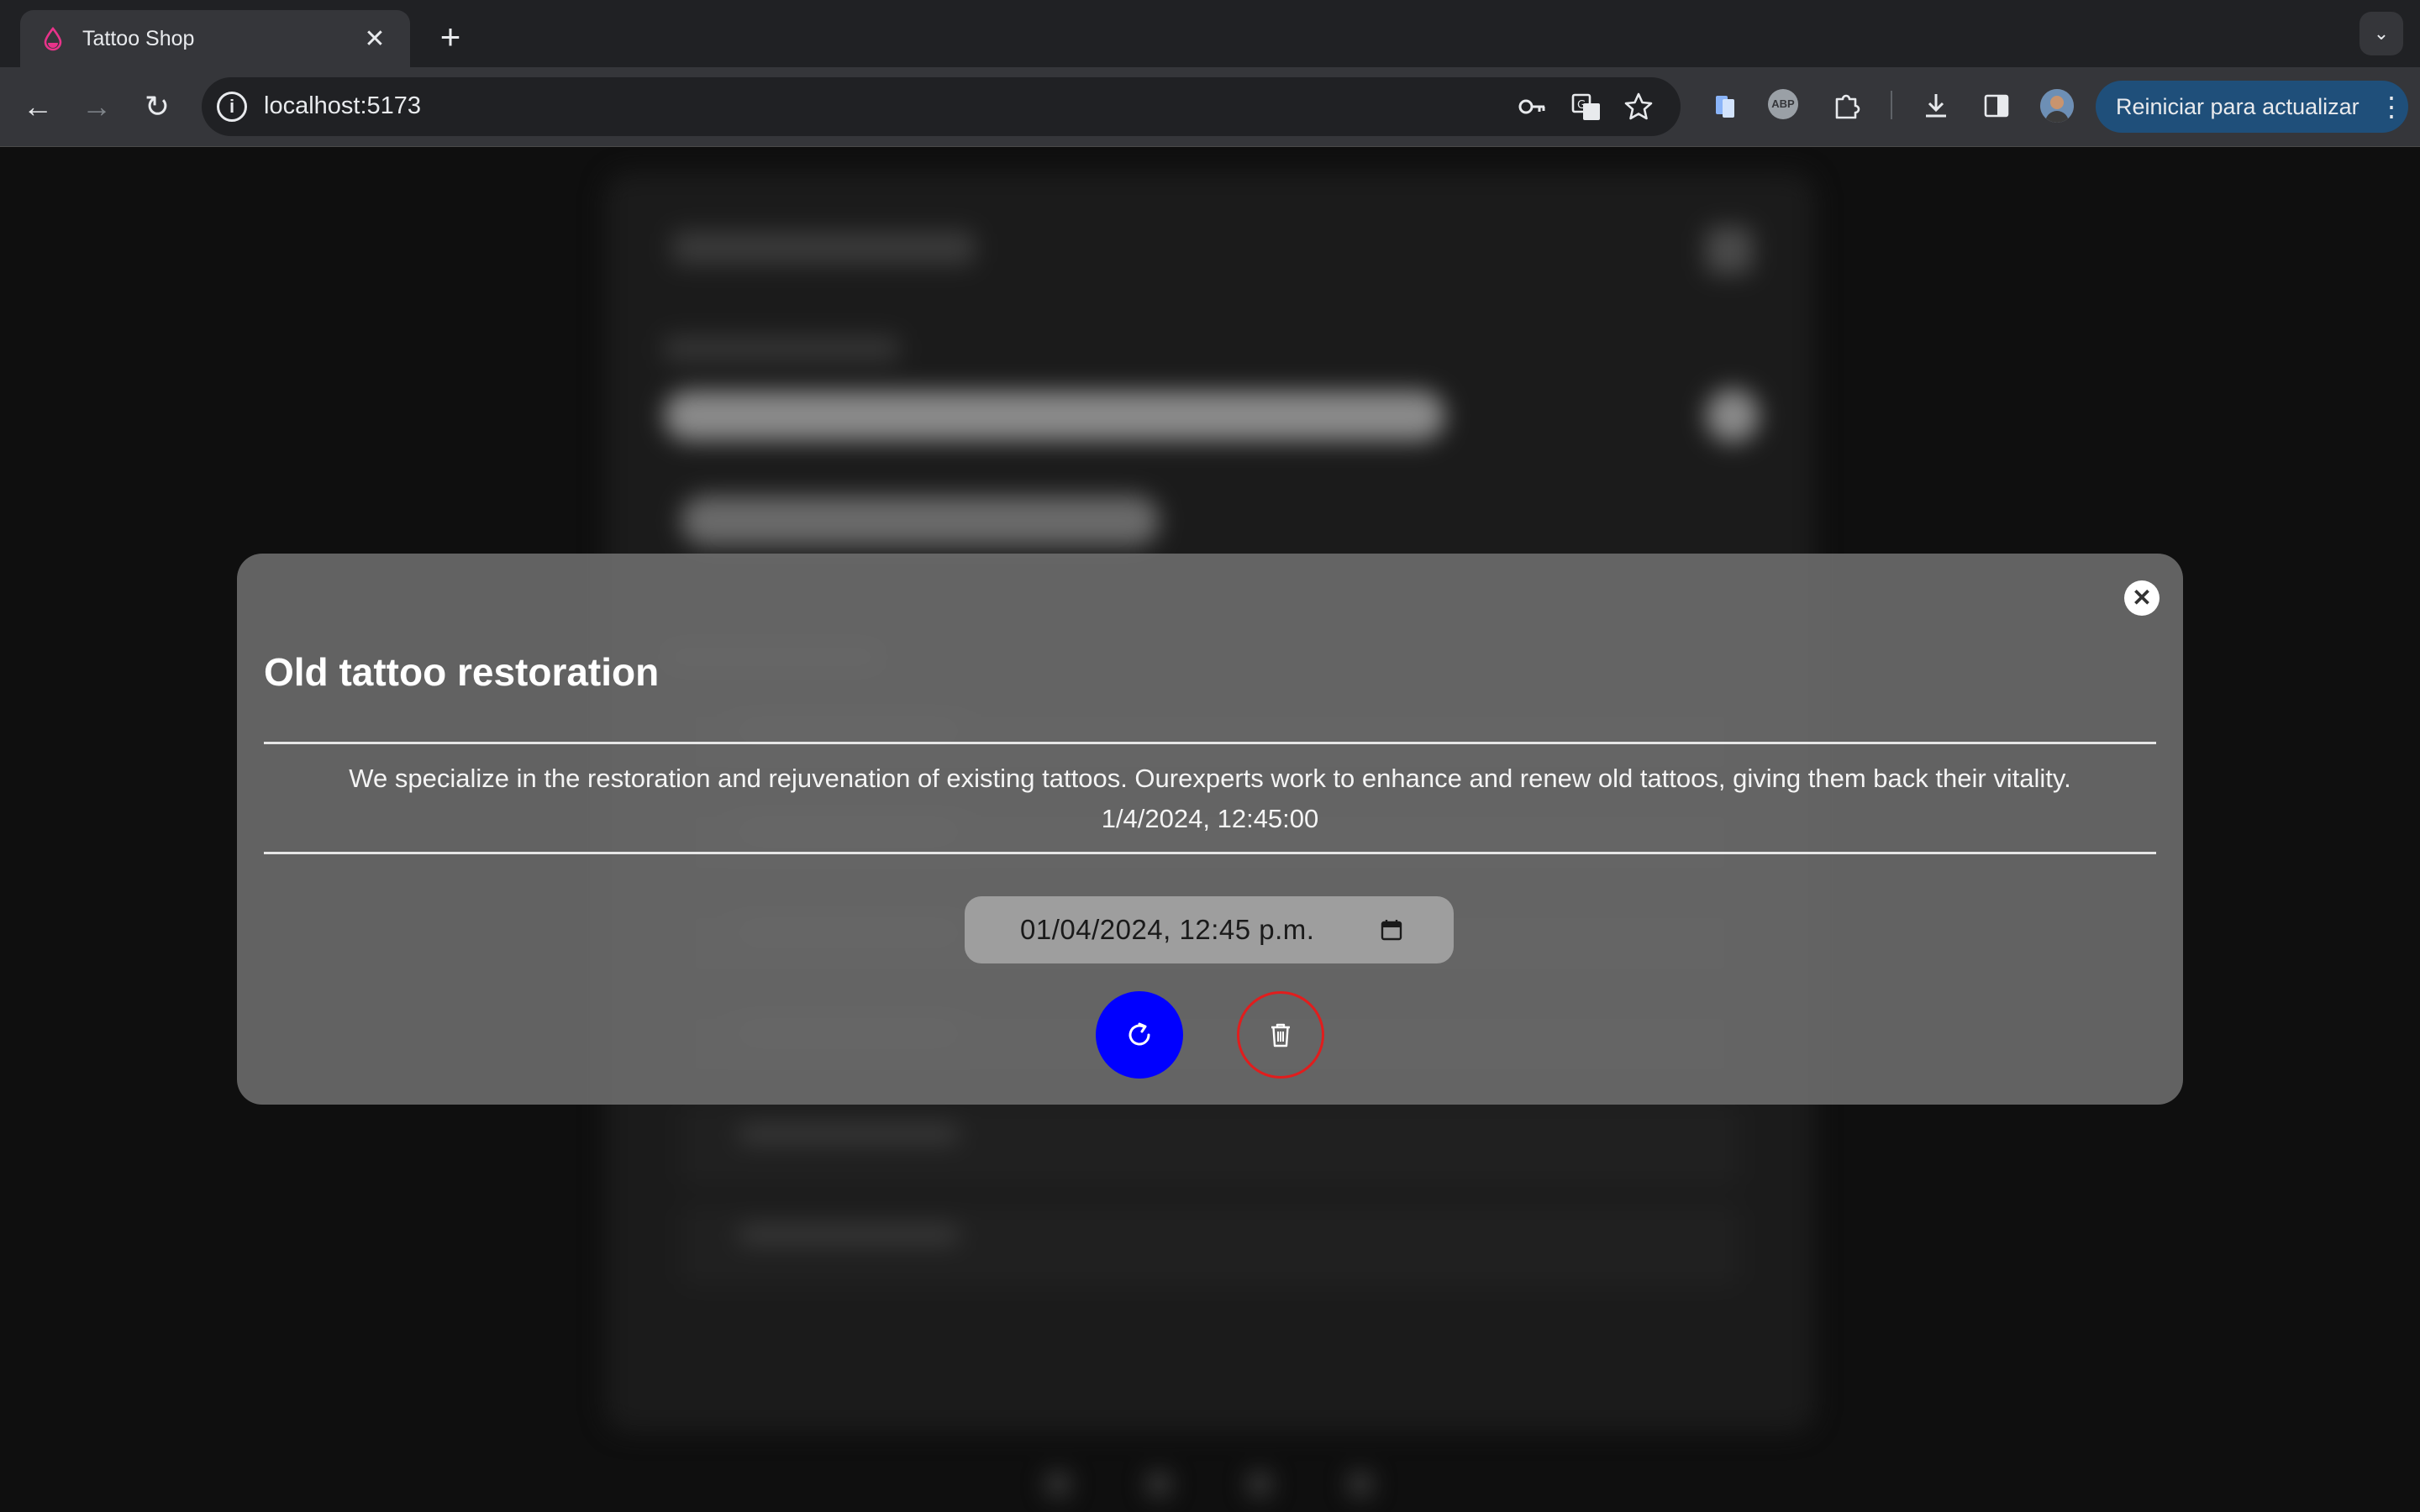  What do you see at coordinates (1582, 105) in the screenshot?
I see `svg-text: G` at bounding box center [1582, 105].